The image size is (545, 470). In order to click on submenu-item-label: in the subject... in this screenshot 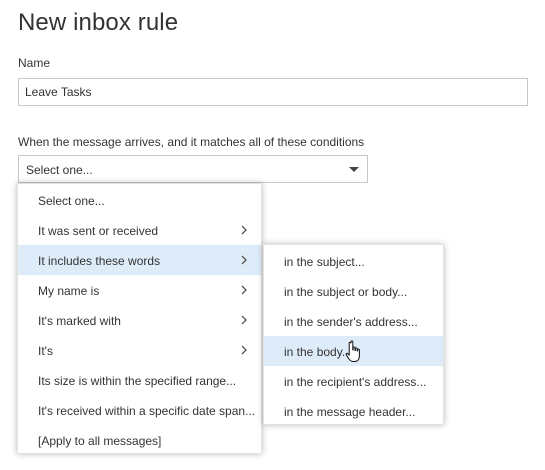, I will do `click(324, 262)`.